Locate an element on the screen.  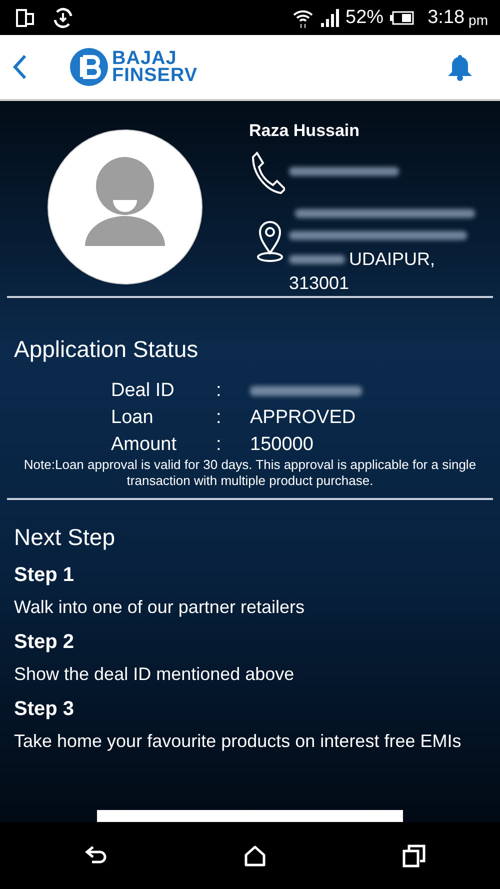
clock-time: 3:18 is located at coordinates (446, 17).